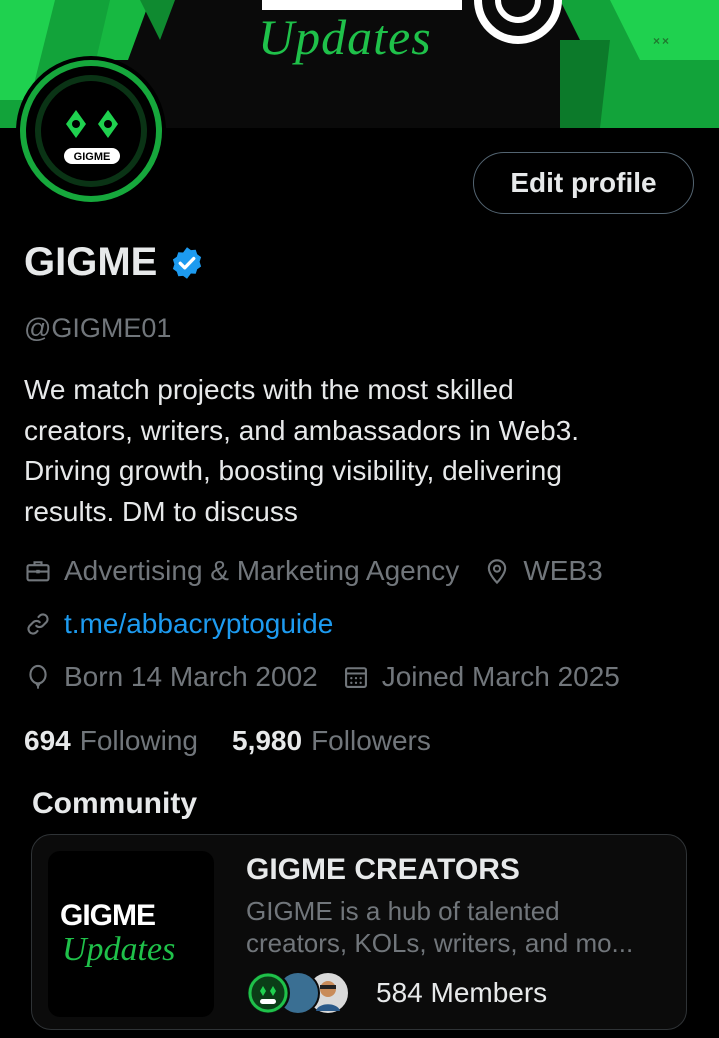 The image size is (719, 1038). Describe the element at coordinates (227, 741) in the screenshot. I see `follow-stats: 694 Following 5,980 Followers` at that location.